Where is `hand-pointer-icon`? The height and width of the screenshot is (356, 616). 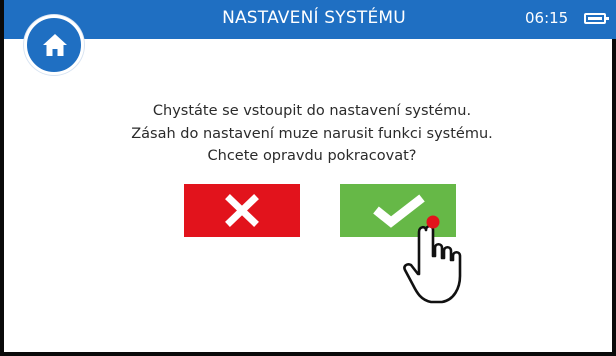 hand-pointer-icon is located at coordinates (432, 259).